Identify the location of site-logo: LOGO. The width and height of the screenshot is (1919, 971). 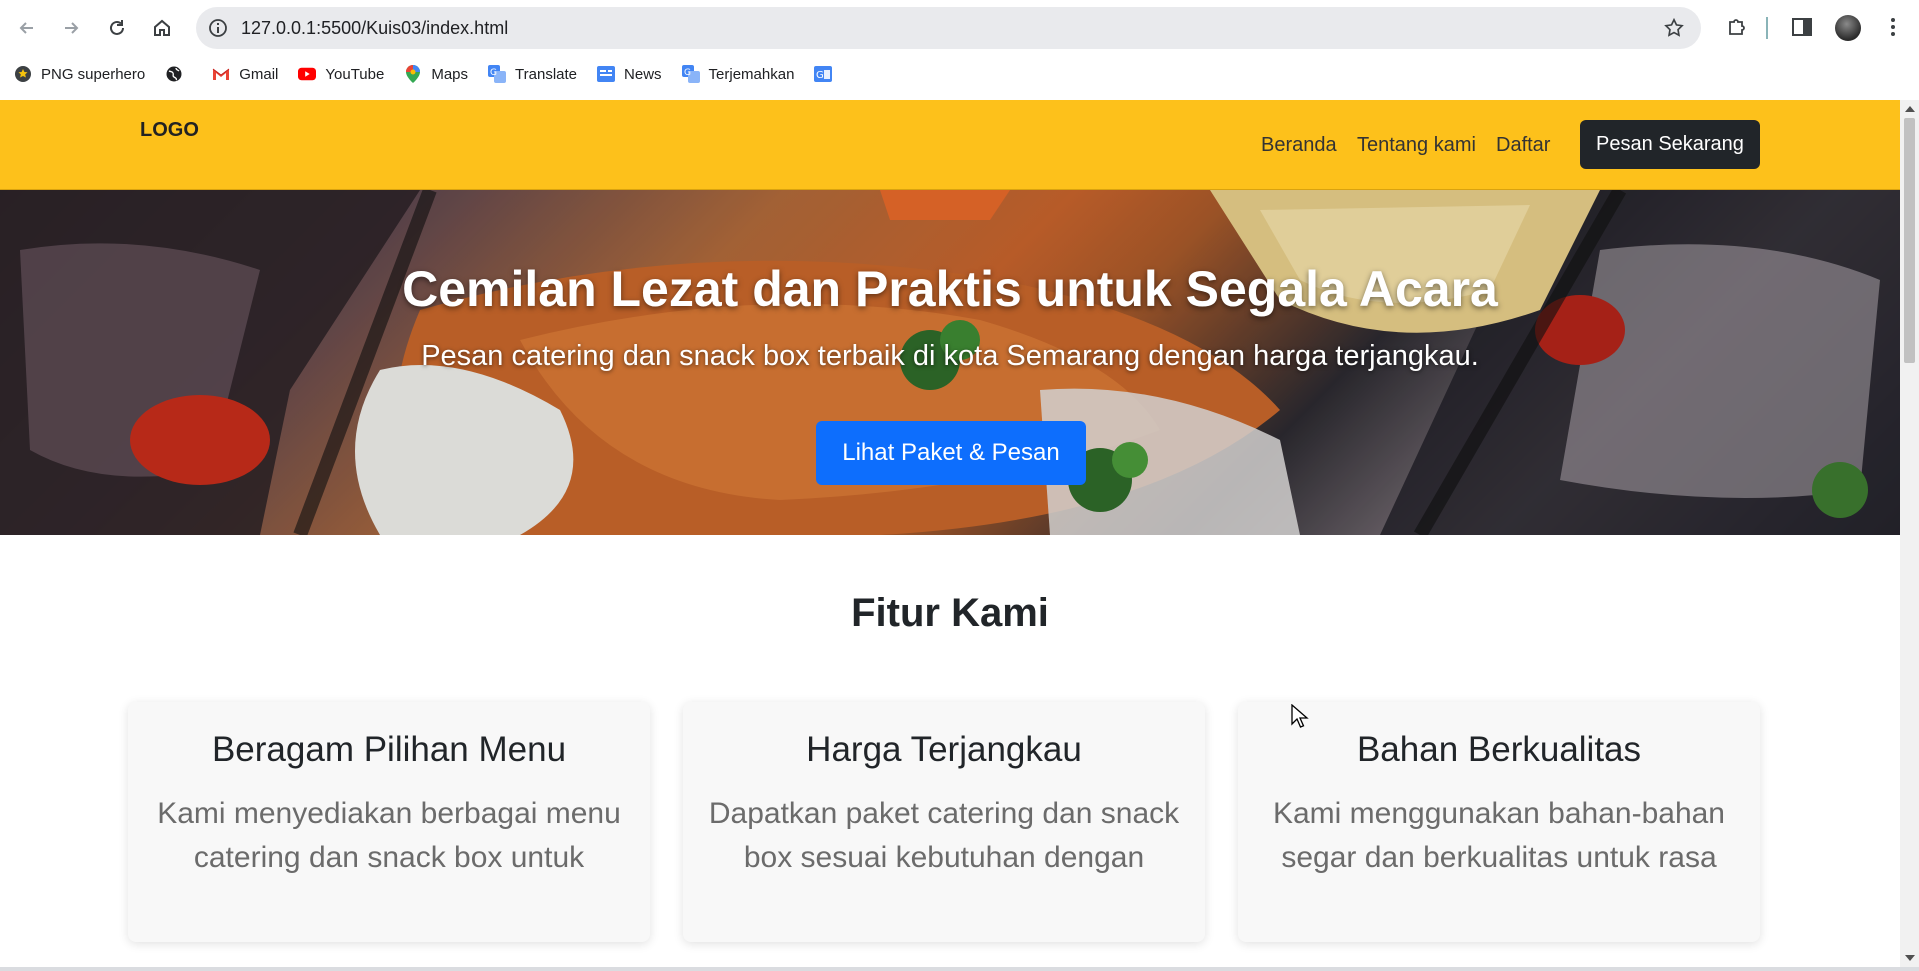
(169, 130).